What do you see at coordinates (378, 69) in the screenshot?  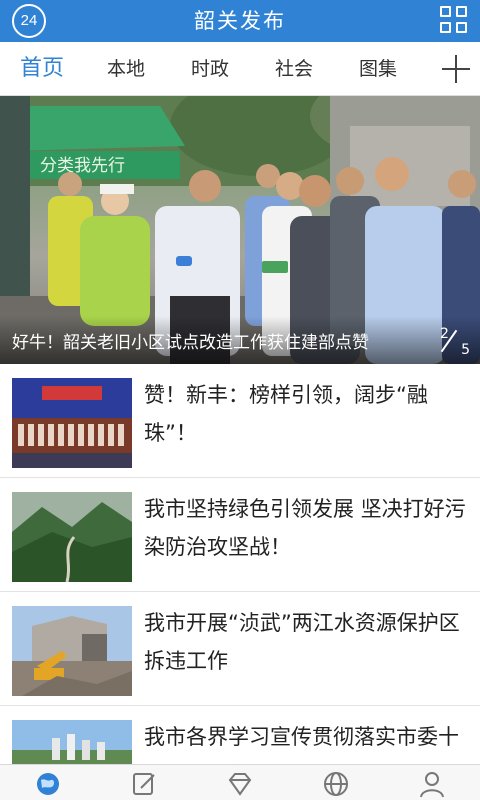 I see `tab-gallery: 图集` at bounding box center [378, 69].